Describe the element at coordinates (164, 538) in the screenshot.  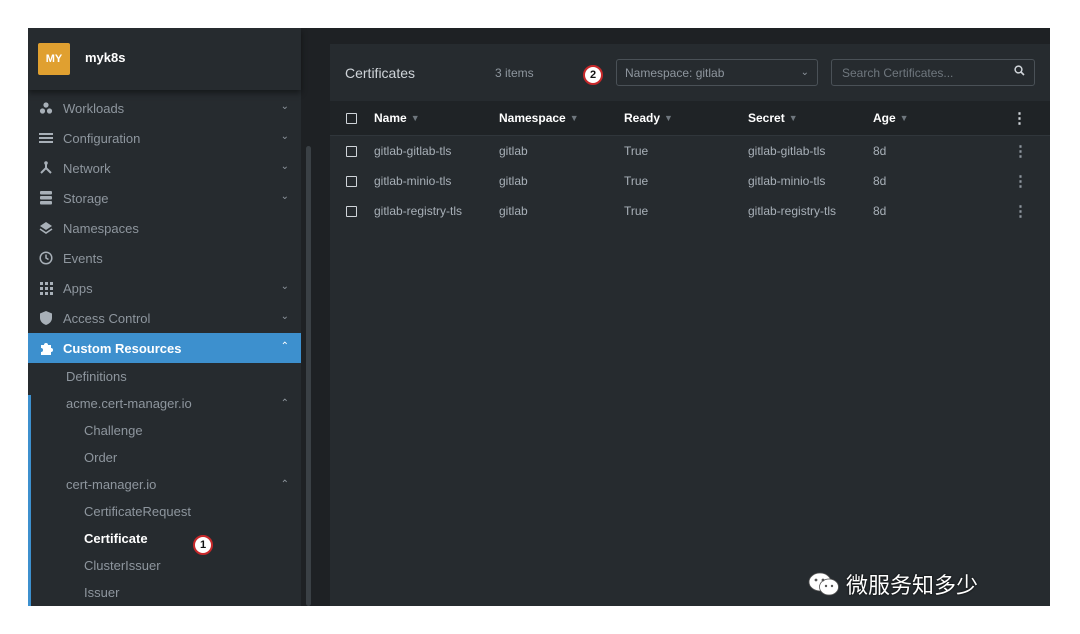
I see `sidebar-item-certificate: Certificate` at that location.